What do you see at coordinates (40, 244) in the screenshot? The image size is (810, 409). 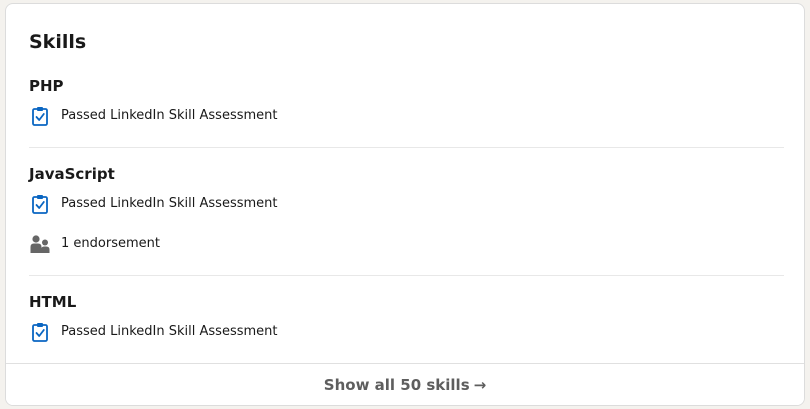 I see `people-icon` at bounding box center [40, 244].